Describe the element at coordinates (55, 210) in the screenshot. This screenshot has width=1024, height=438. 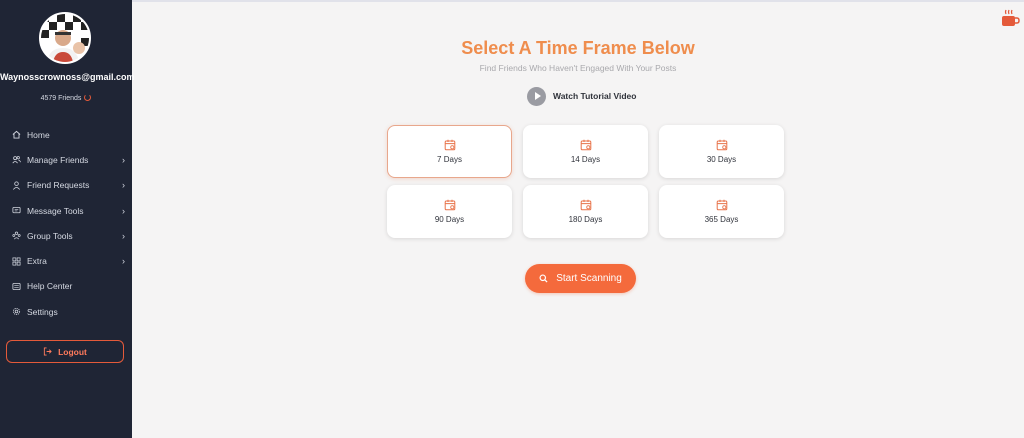
I see `sidebar-item-label: Message Tools` at that location.